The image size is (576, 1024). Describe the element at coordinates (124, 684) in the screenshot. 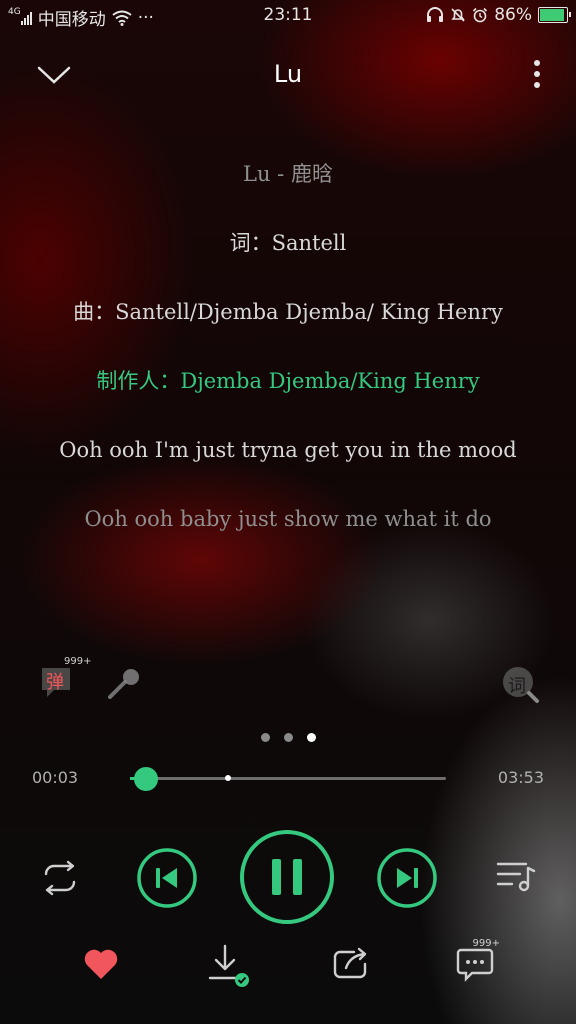

I see `microphone-icon` at that location.